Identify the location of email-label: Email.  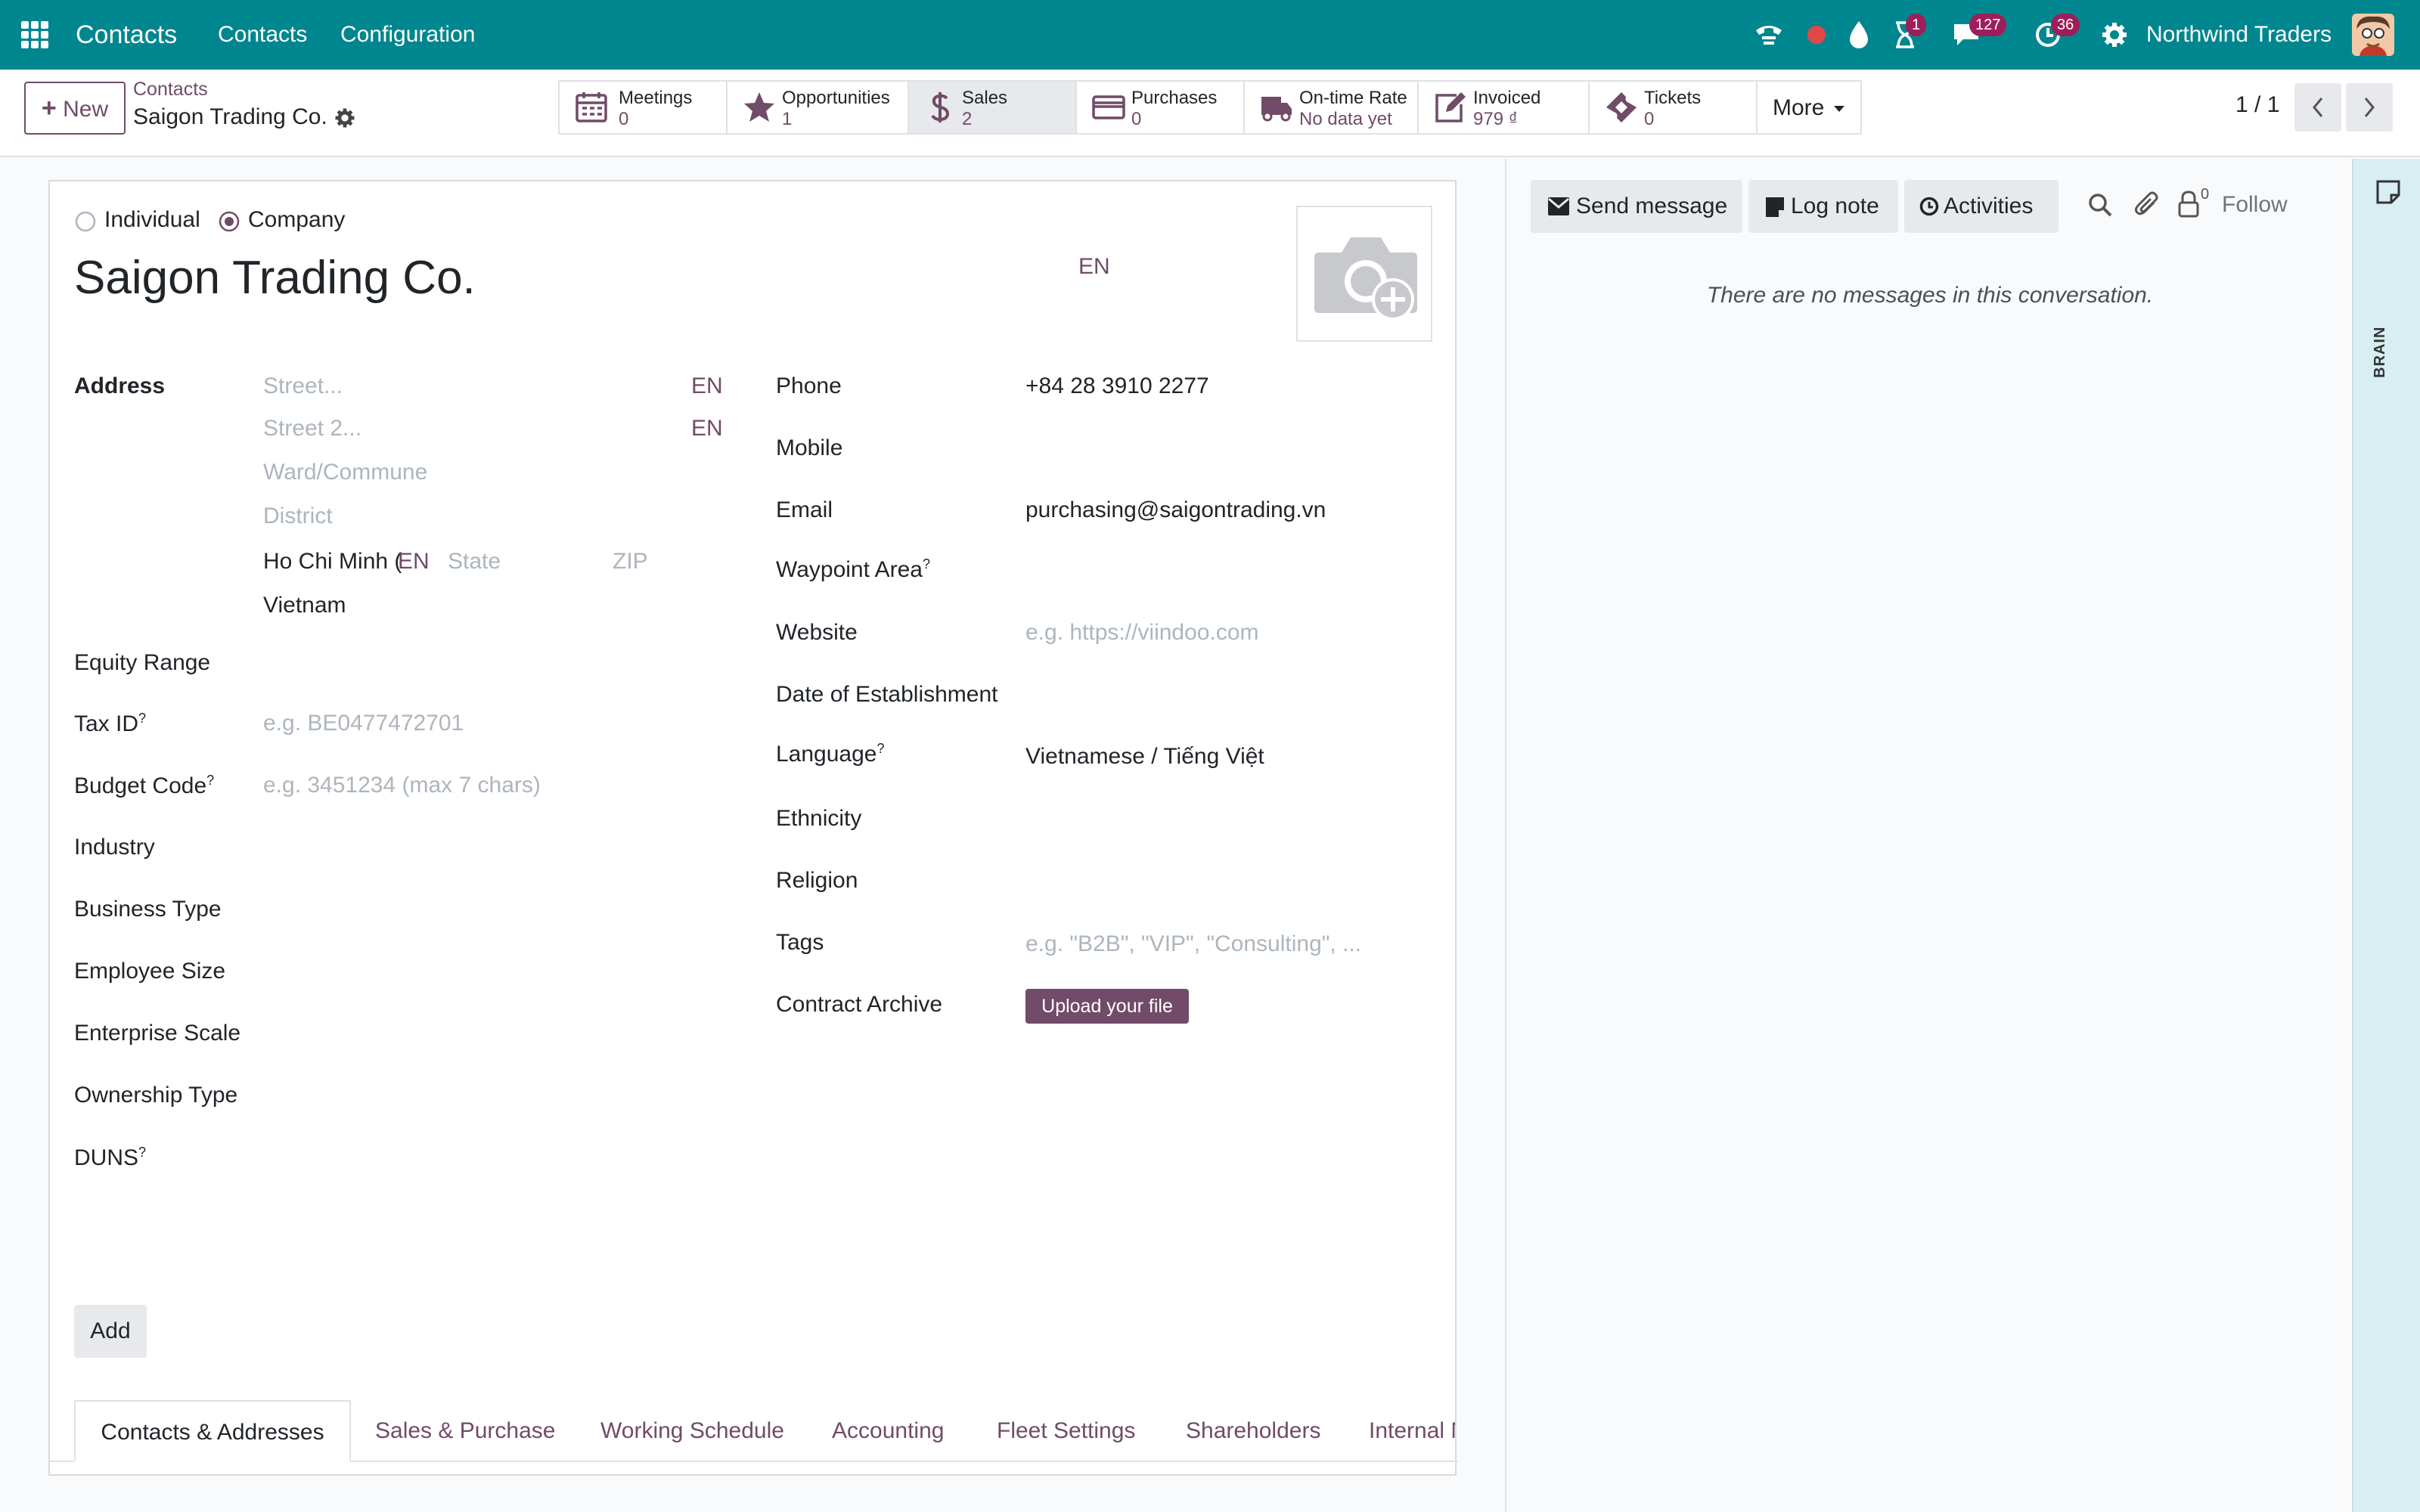
(804, 510).